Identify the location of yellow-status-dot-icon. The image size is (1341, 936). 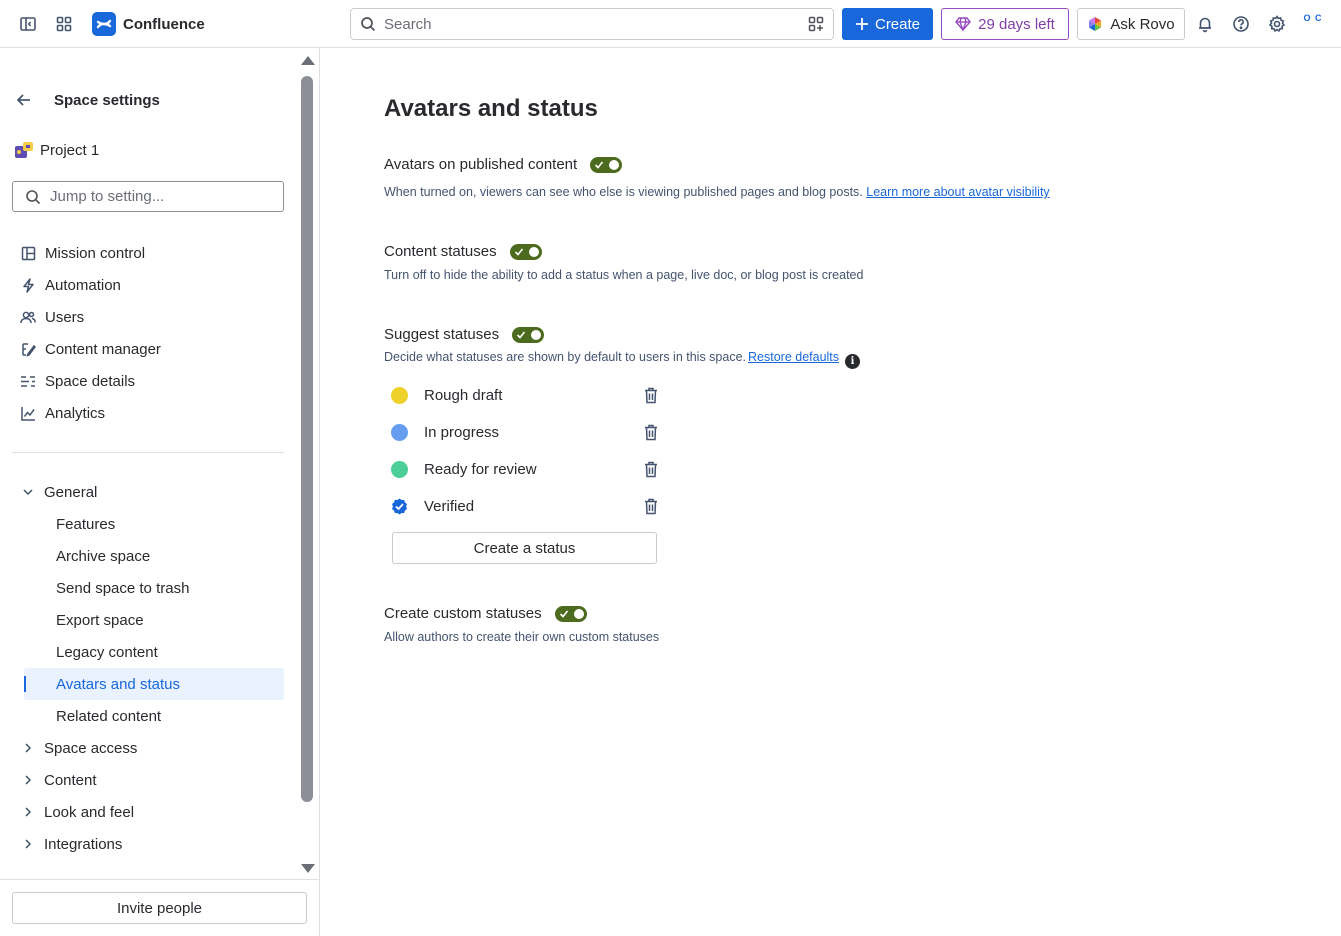
(399, 395).